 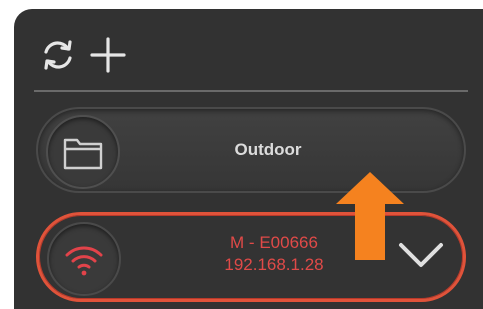 I want to click on refresh-icon, so click(x=58, y=55).